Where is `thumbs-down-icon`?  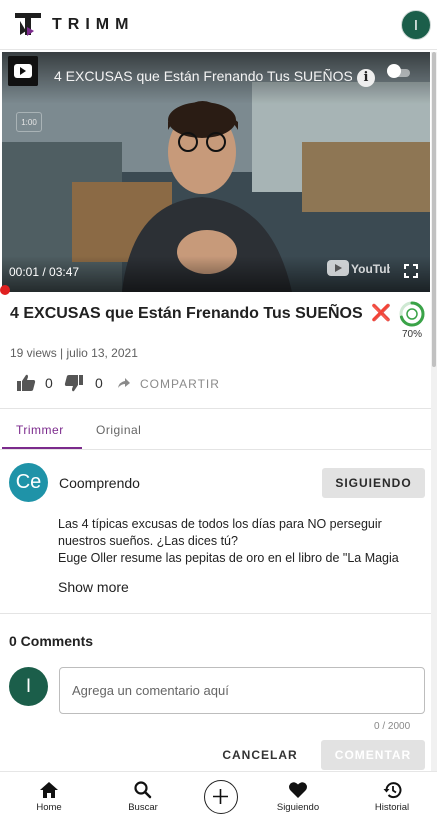 thumbs-down-icon is located at coordinates (74, 383).